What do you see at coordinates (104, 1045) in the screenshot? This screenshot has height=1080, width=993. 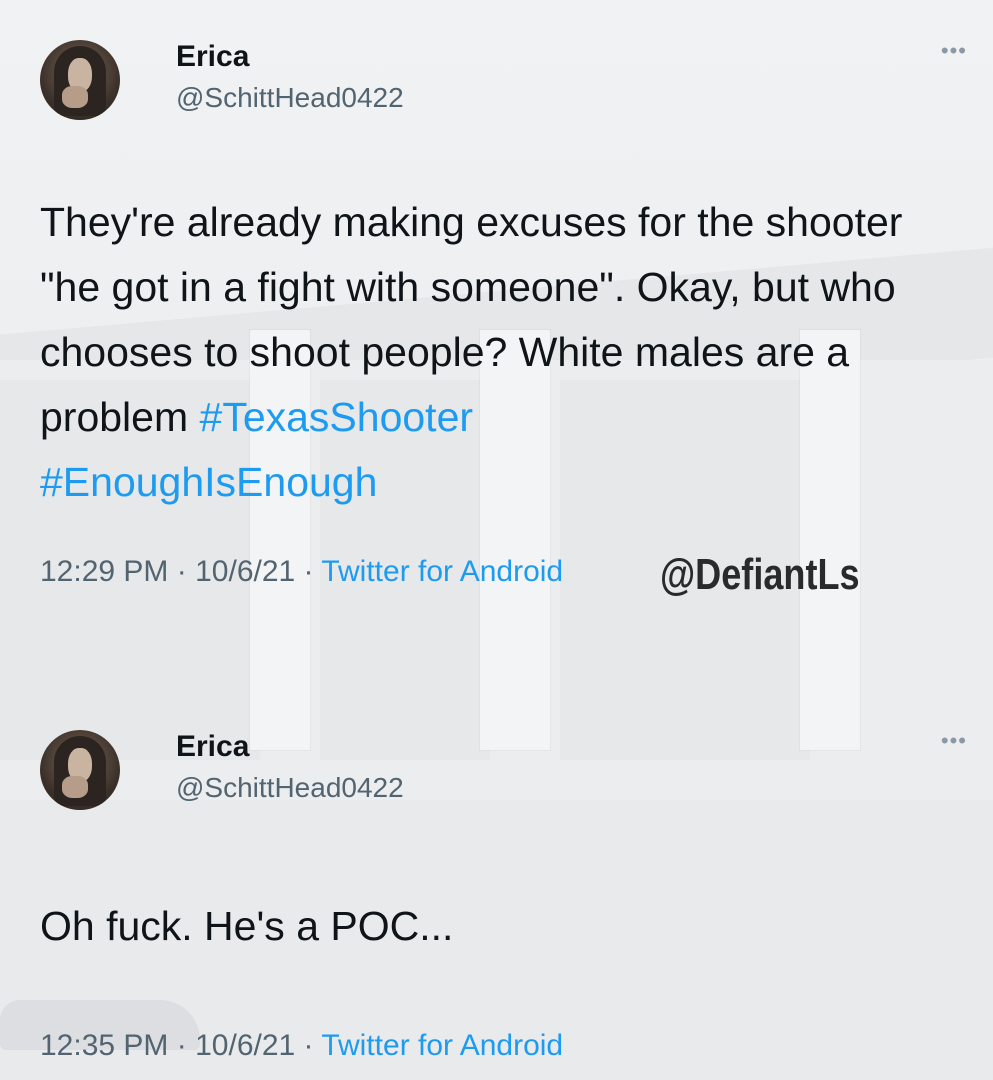 I see `tweet-time: 12:35 PM` at bounding box center [104, 1045].